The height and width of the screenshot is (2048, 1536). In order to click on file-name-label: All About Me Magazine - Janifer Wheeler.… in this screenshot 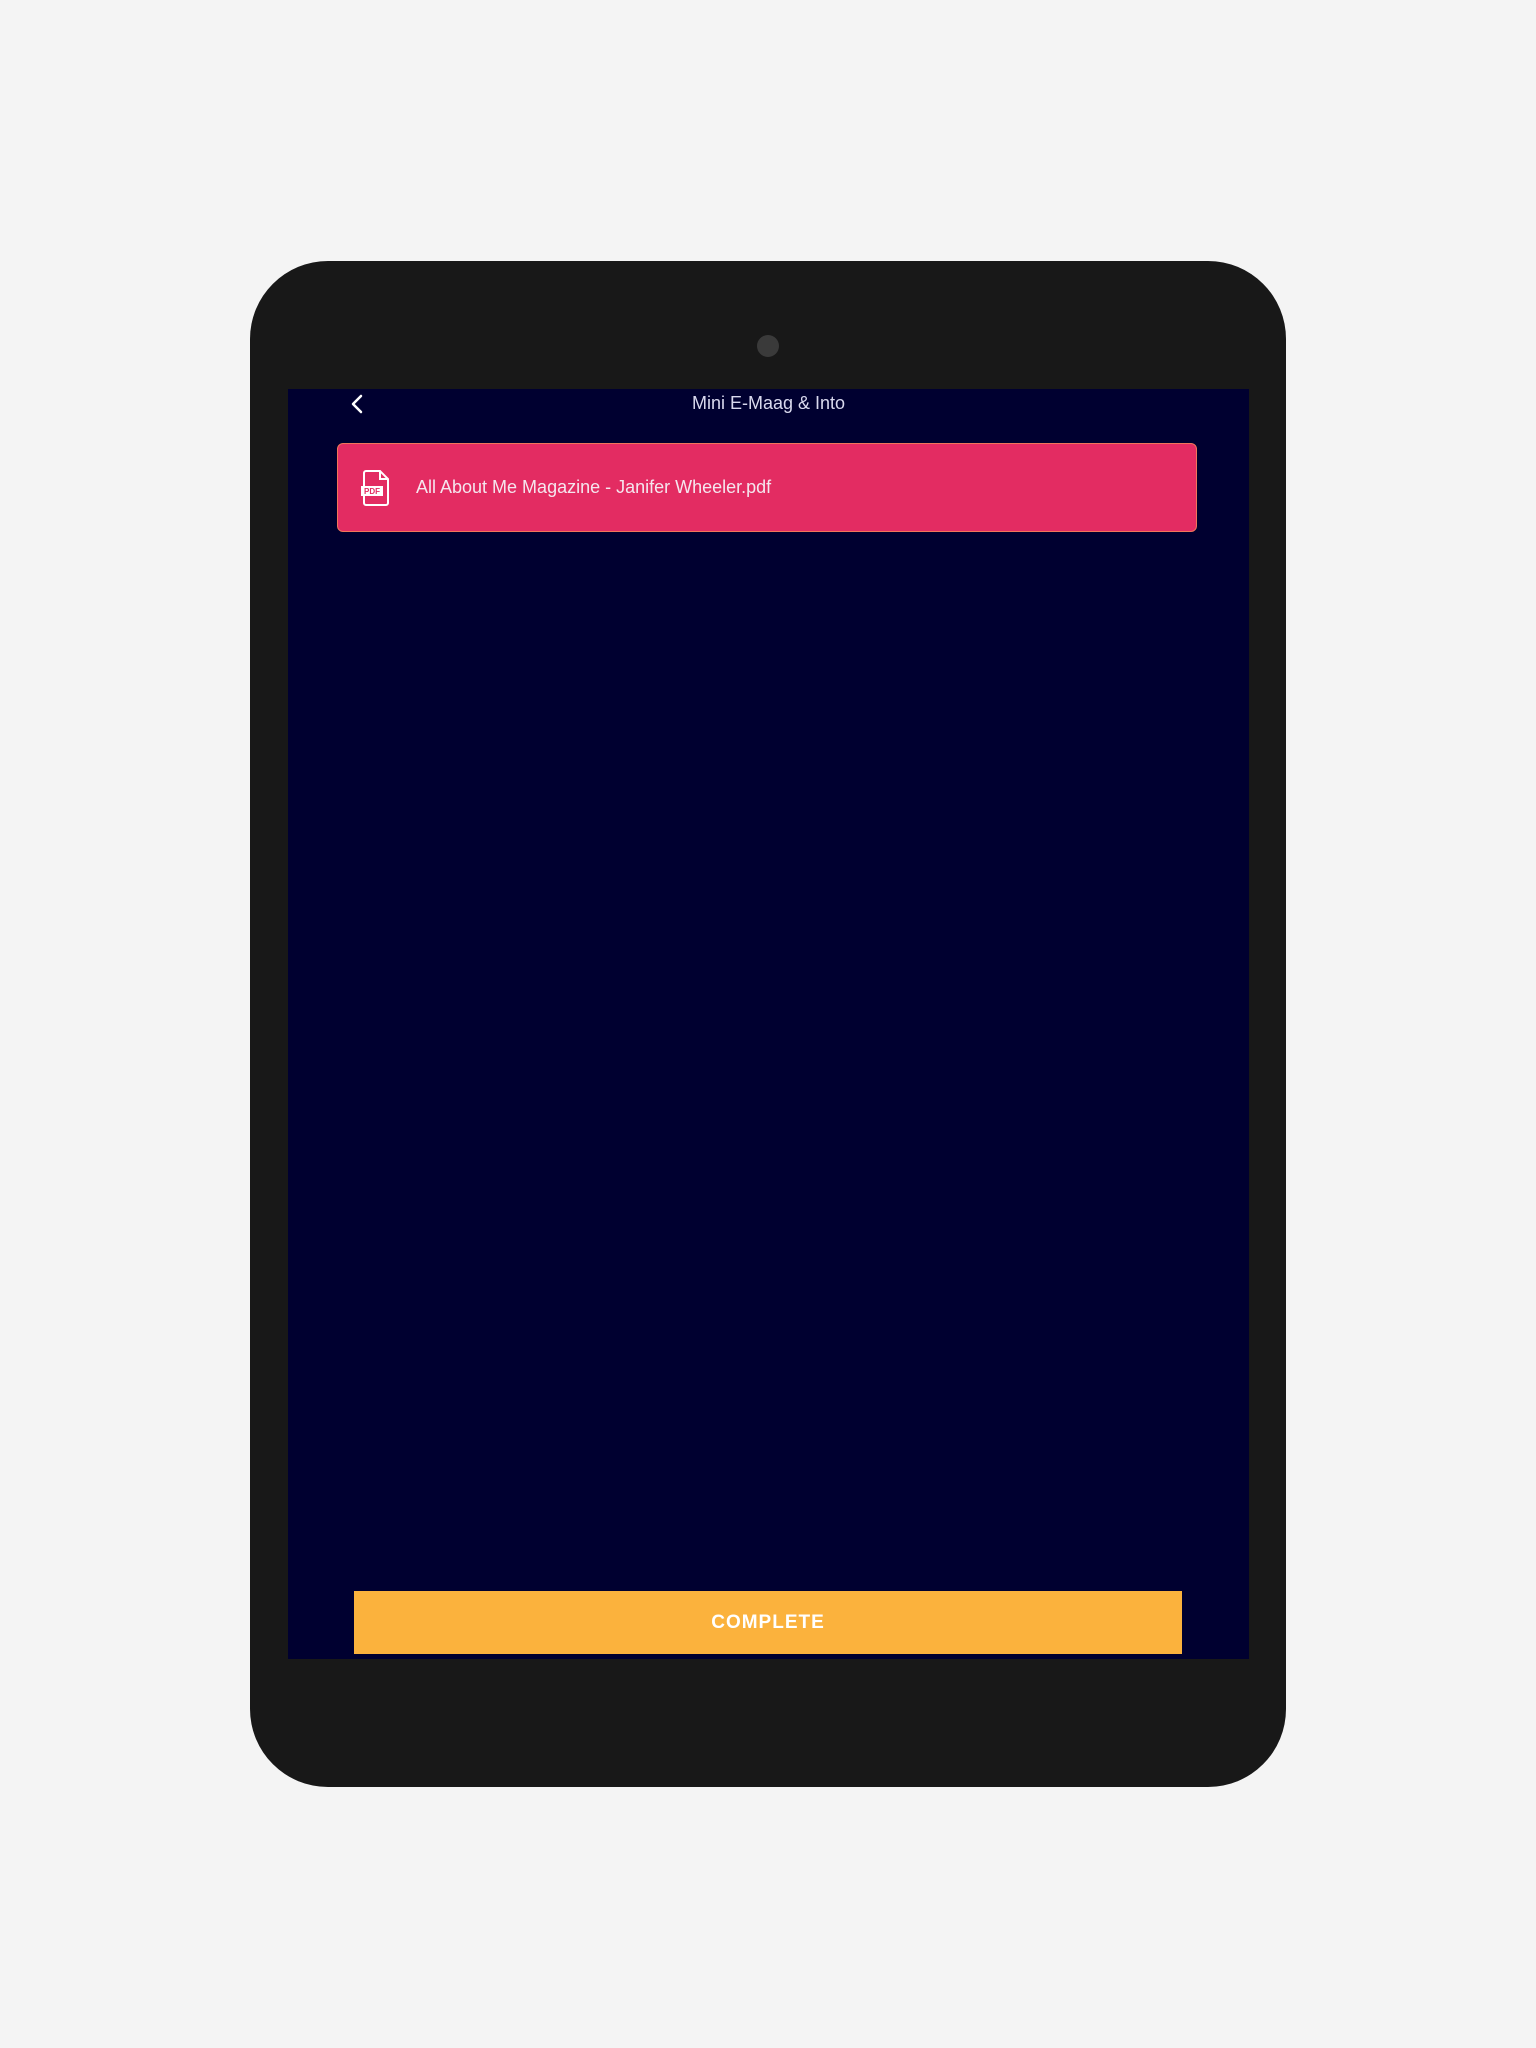, I will do `click(594, 487)`.